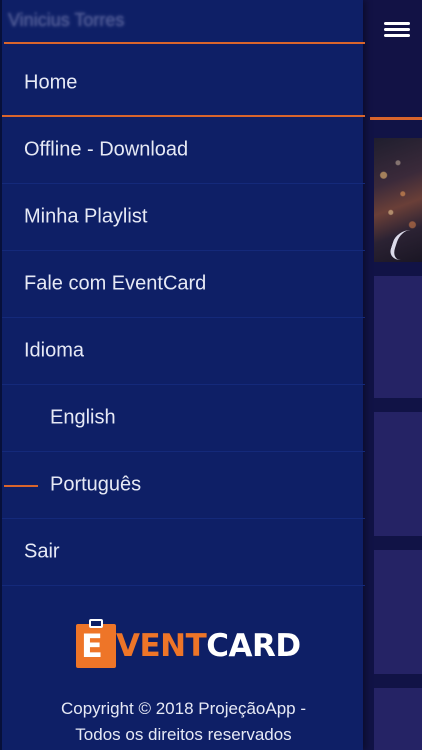 The image size is (422, 750). Describe the element at coordinates (183, 217) in the screenshot. I see `nav-item-minha-playlist: Minha Playlist` at that location.